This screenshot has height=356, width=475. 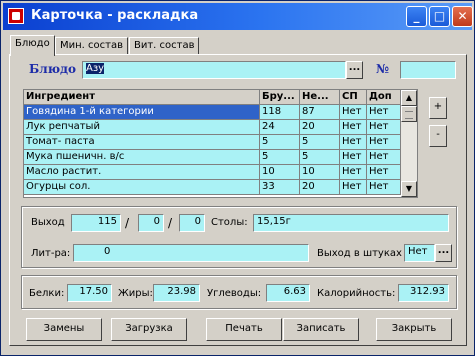 I want to click on minimize-button: _, so click(x=416, y=16).